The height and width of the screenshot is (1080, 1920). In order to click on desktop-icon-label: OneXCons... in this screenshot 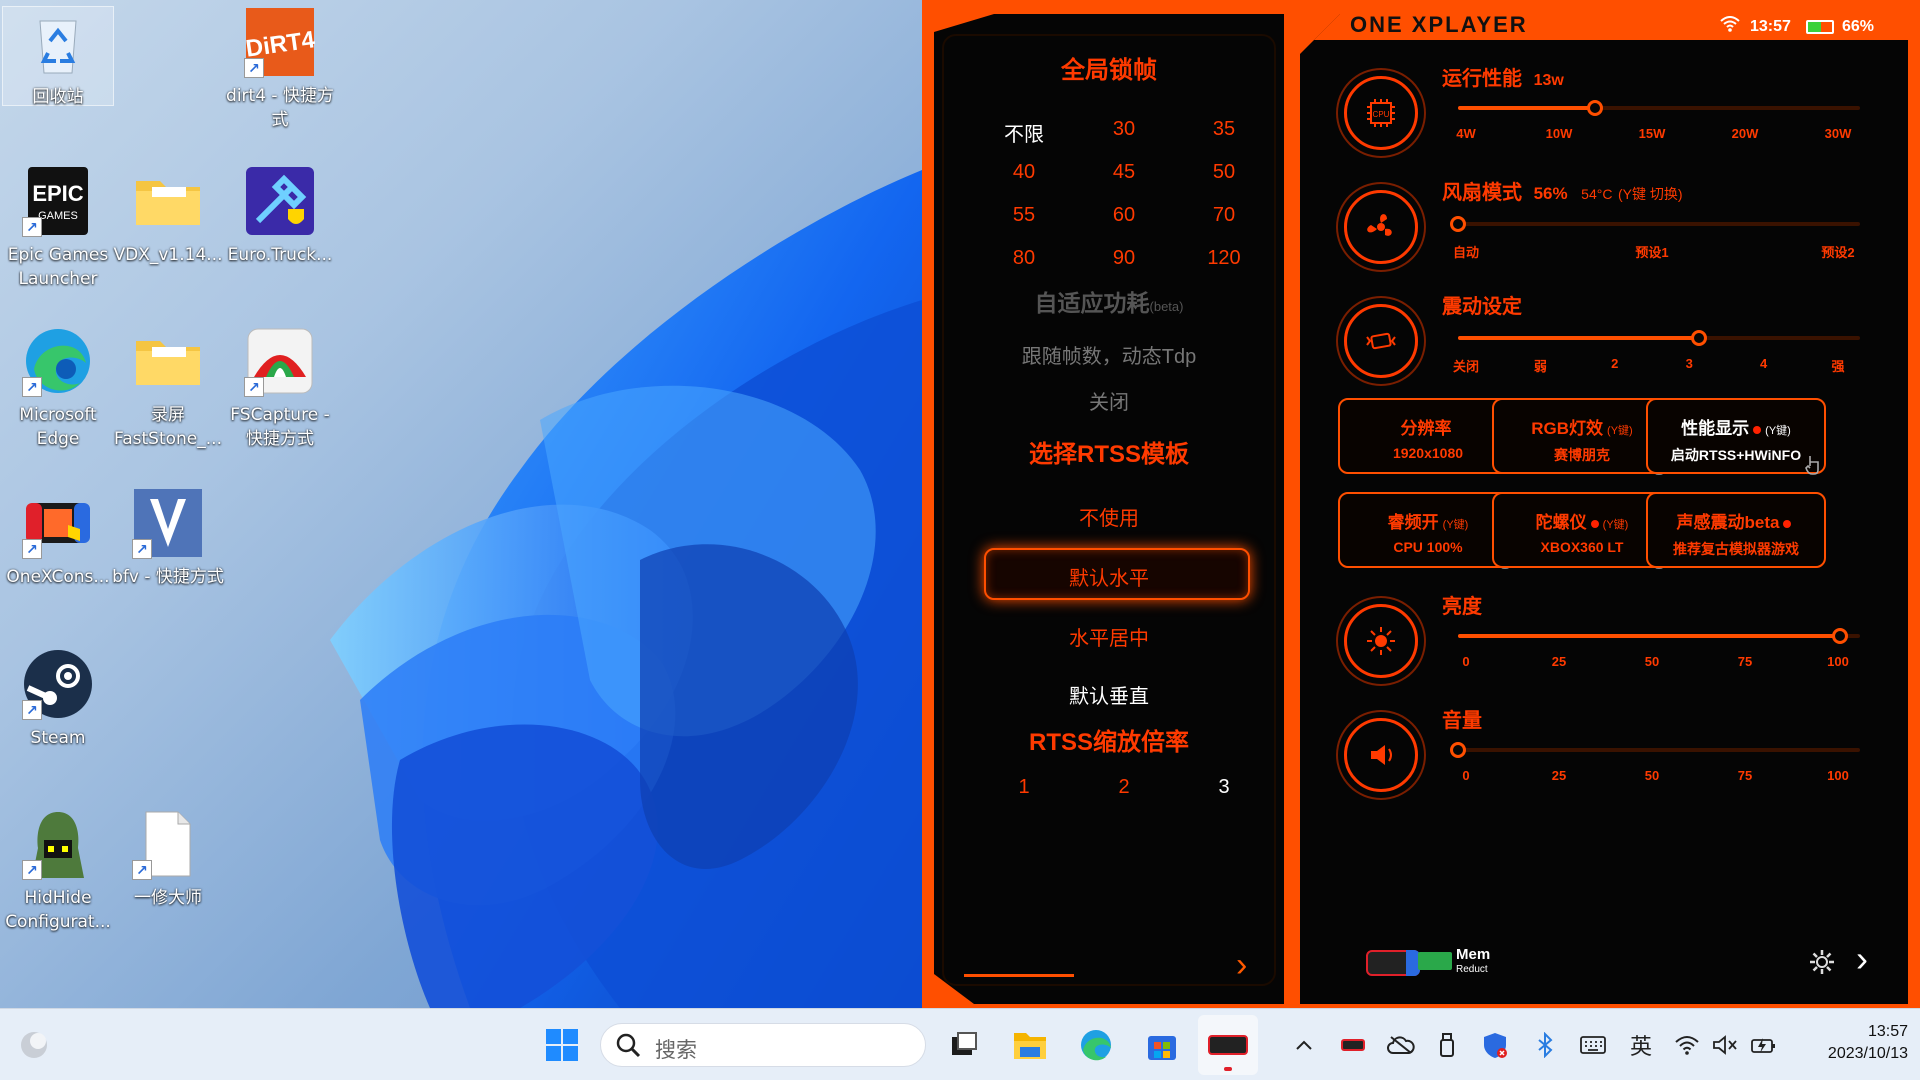, I will do `click(58, 577)`.